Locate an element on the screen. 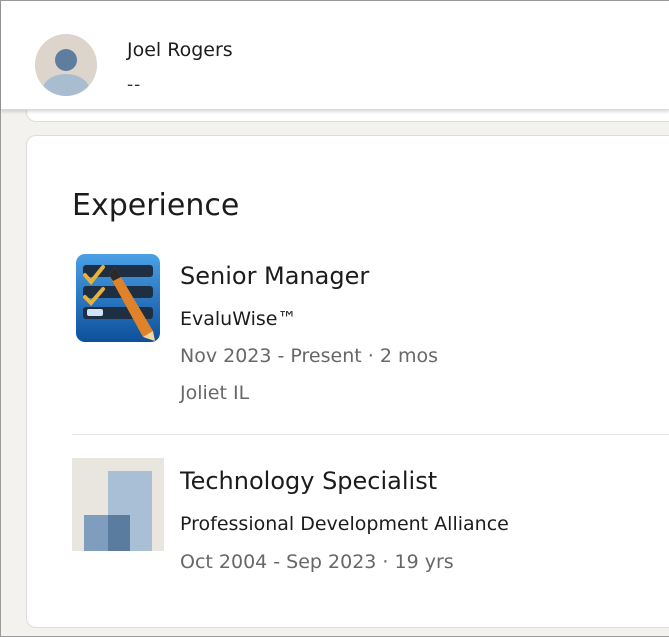 The width and height of the screenshot is (669, 637). experience-title: Senior Manager is located at coordinates (274, 276).